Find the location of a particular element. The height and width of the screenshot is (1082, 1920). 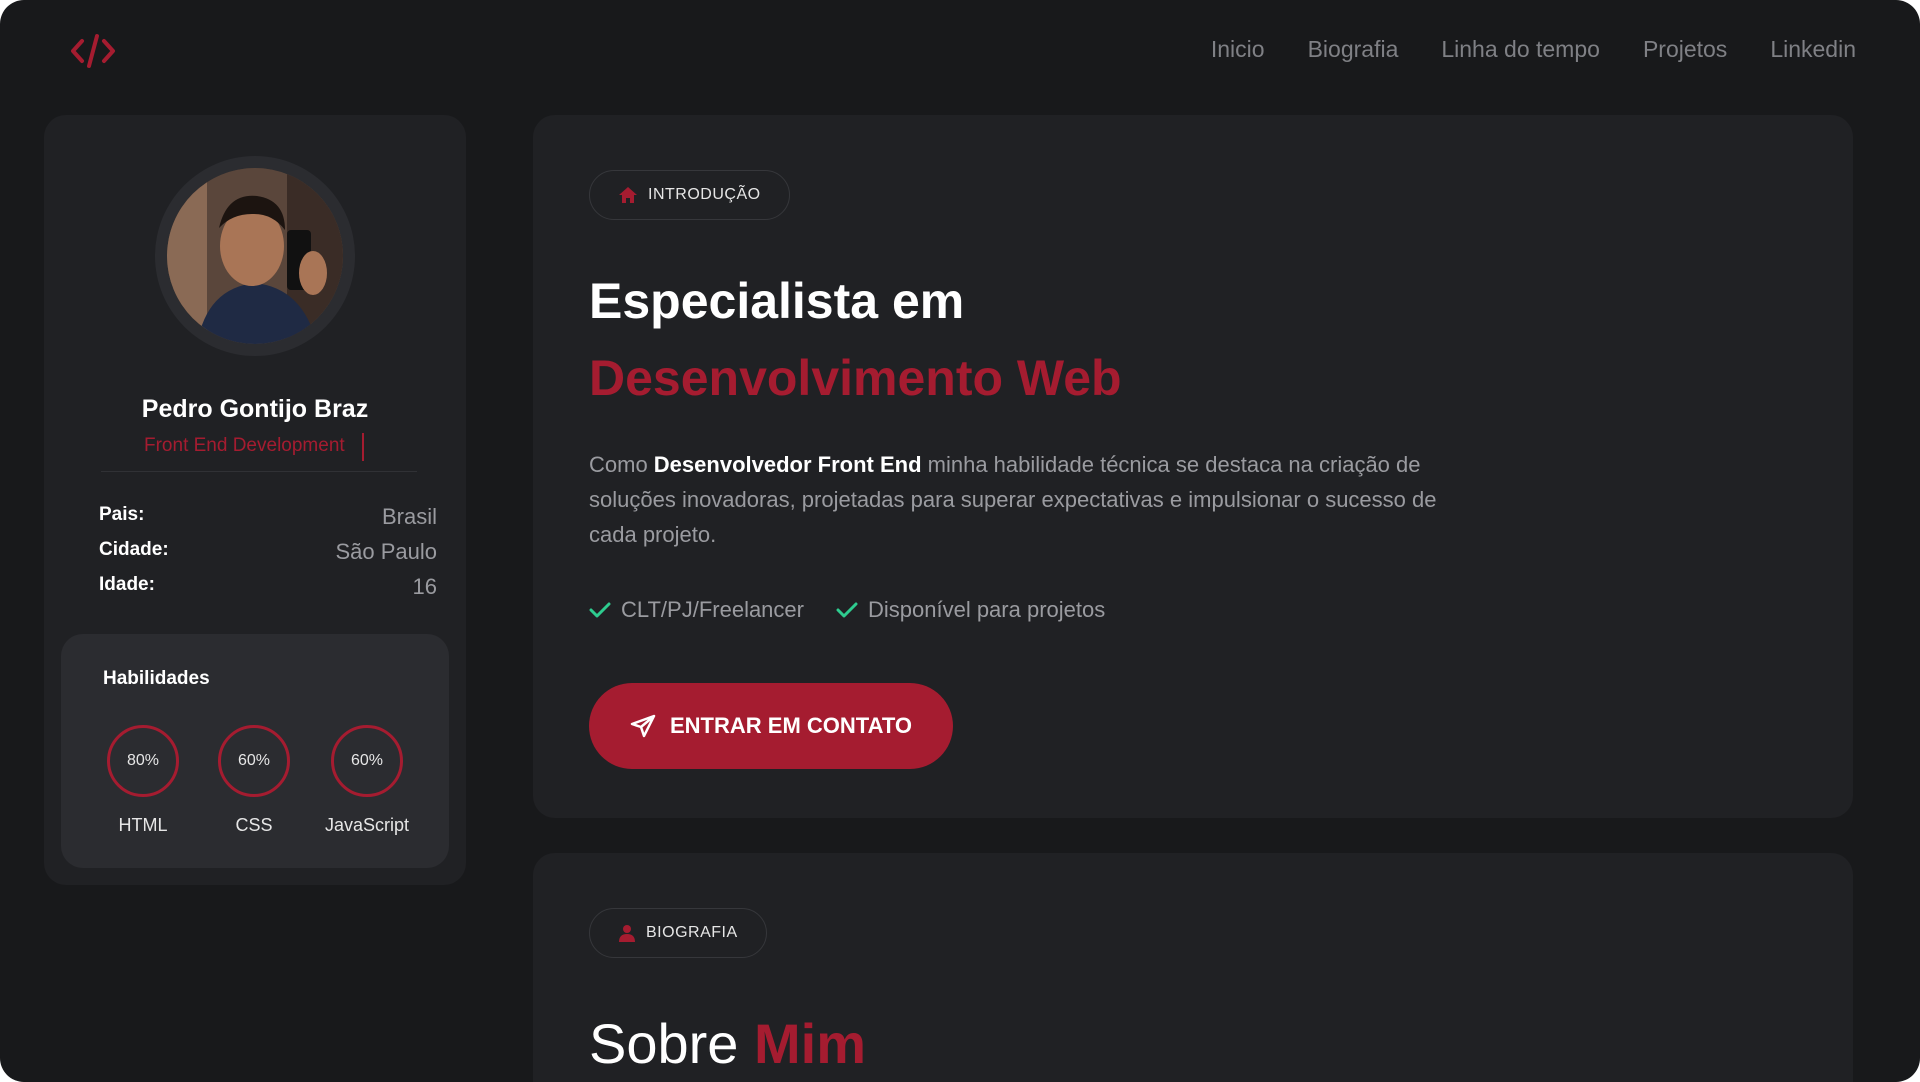

avatar is located at coordinates (255, 256).